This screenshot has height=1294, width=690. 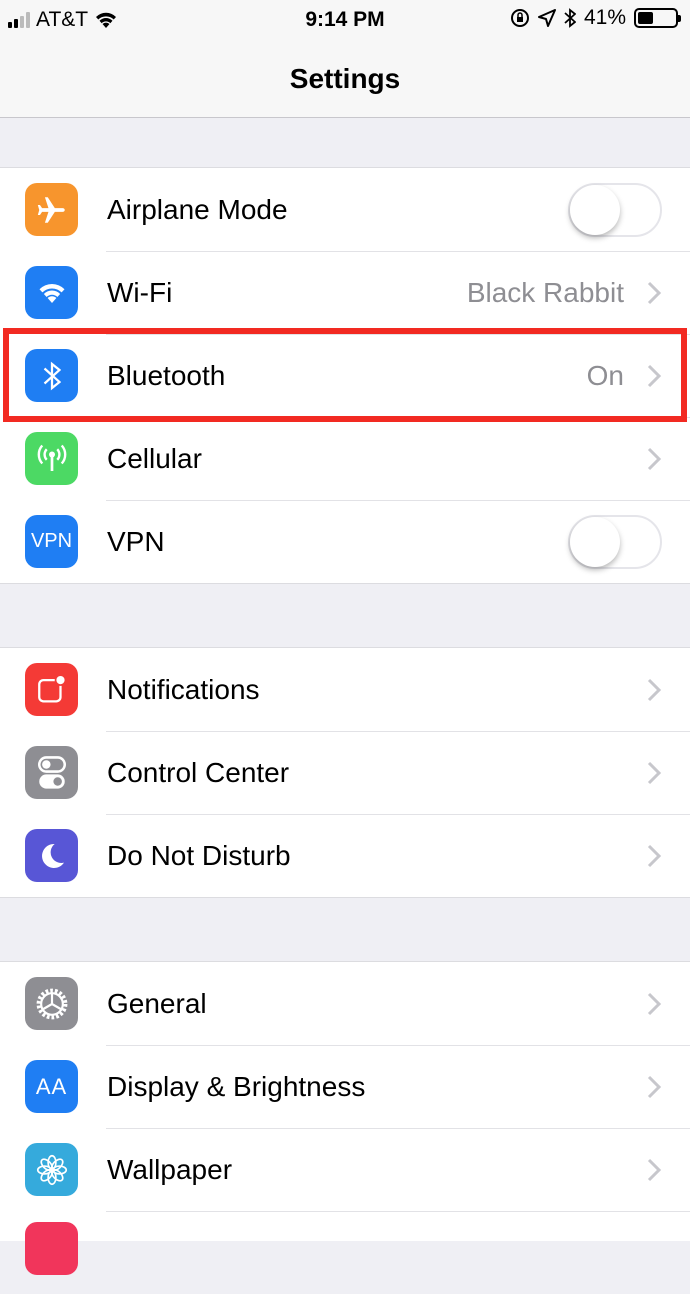 What do you see at coordinates (345, 20) in the screenshot?
I see `status-bar: AT&T 9:14 PM 41%` at bounding box center [345, 20].